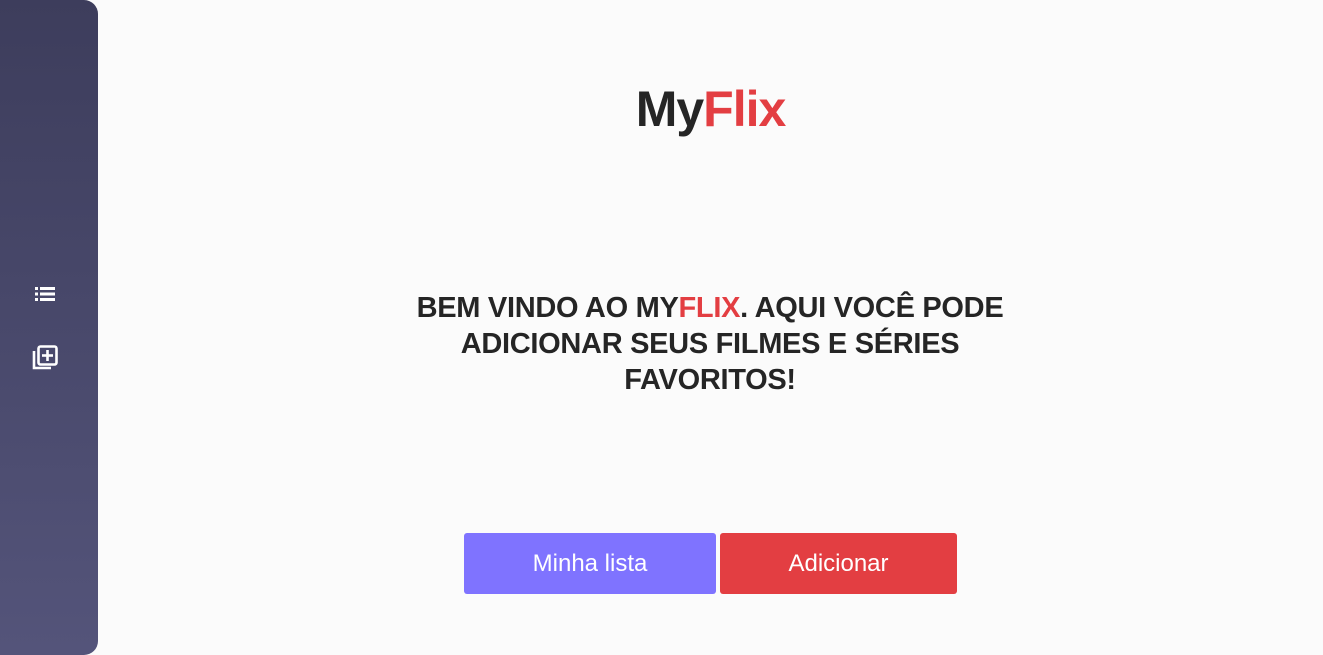 The image size is (1323, 655). Describe the element at coordinates (838, 563) in the screenshot. I see `add-button: Adicionar` at that location.